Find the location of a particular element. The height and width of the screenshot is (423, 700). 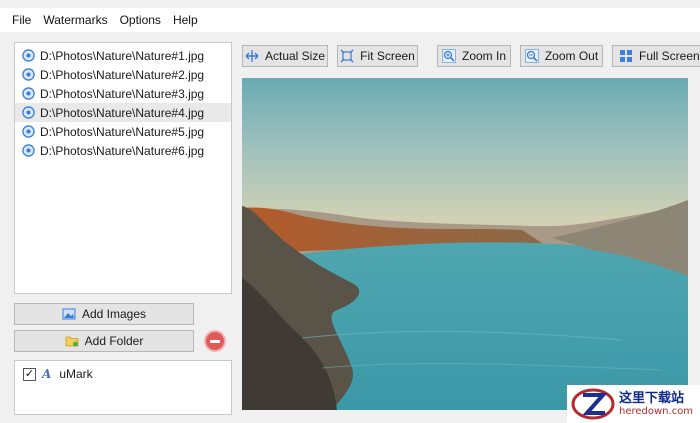

zoom-in-button: Zoom In is located at coordinates (474, 56).